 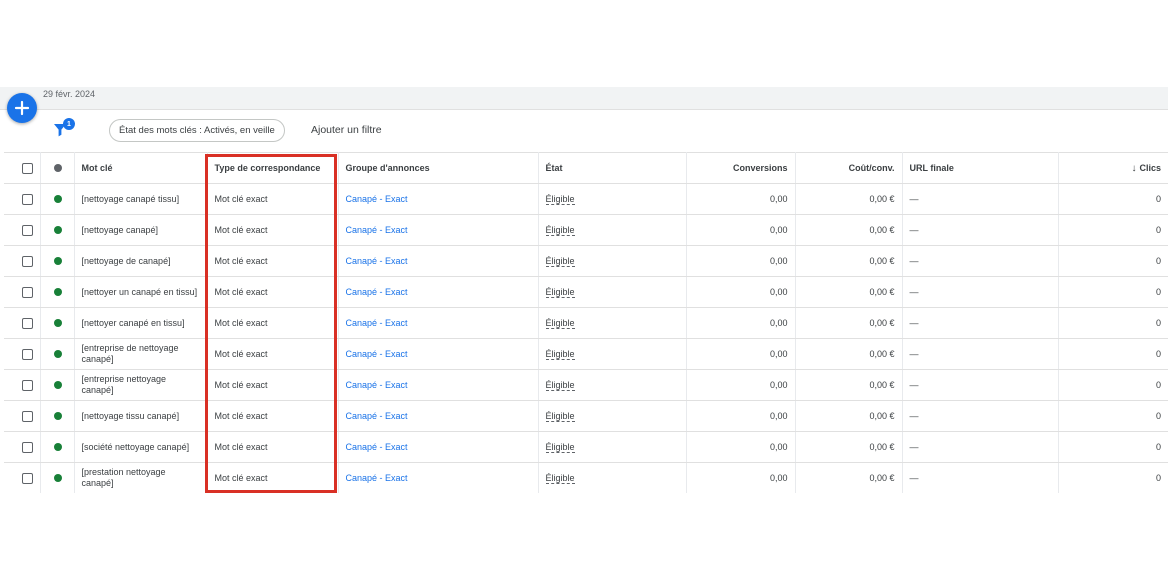 I want to click on keyword-cell: [nettoyer canapé en tissu], so click(x=141, y=323).